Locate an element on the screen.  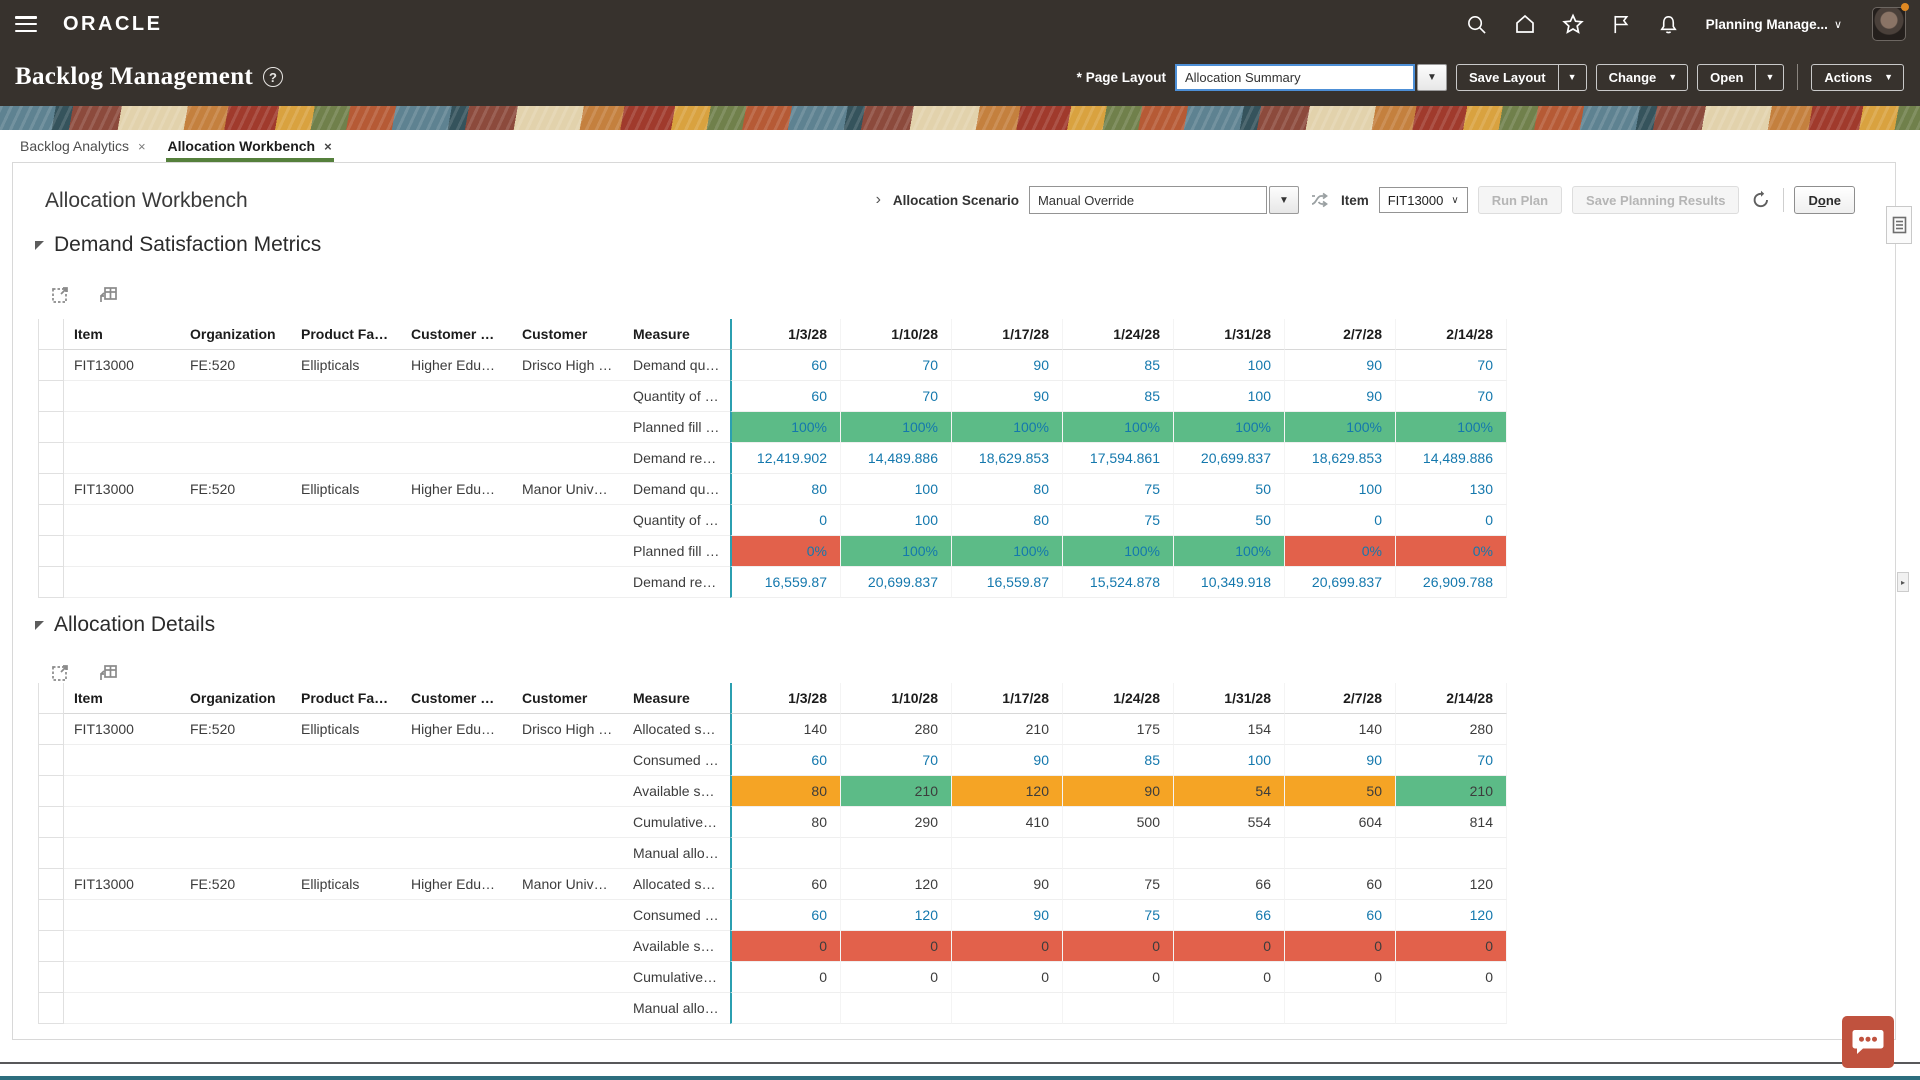
run-plan-button: Run Plan is located at coordinates (1520, 200).